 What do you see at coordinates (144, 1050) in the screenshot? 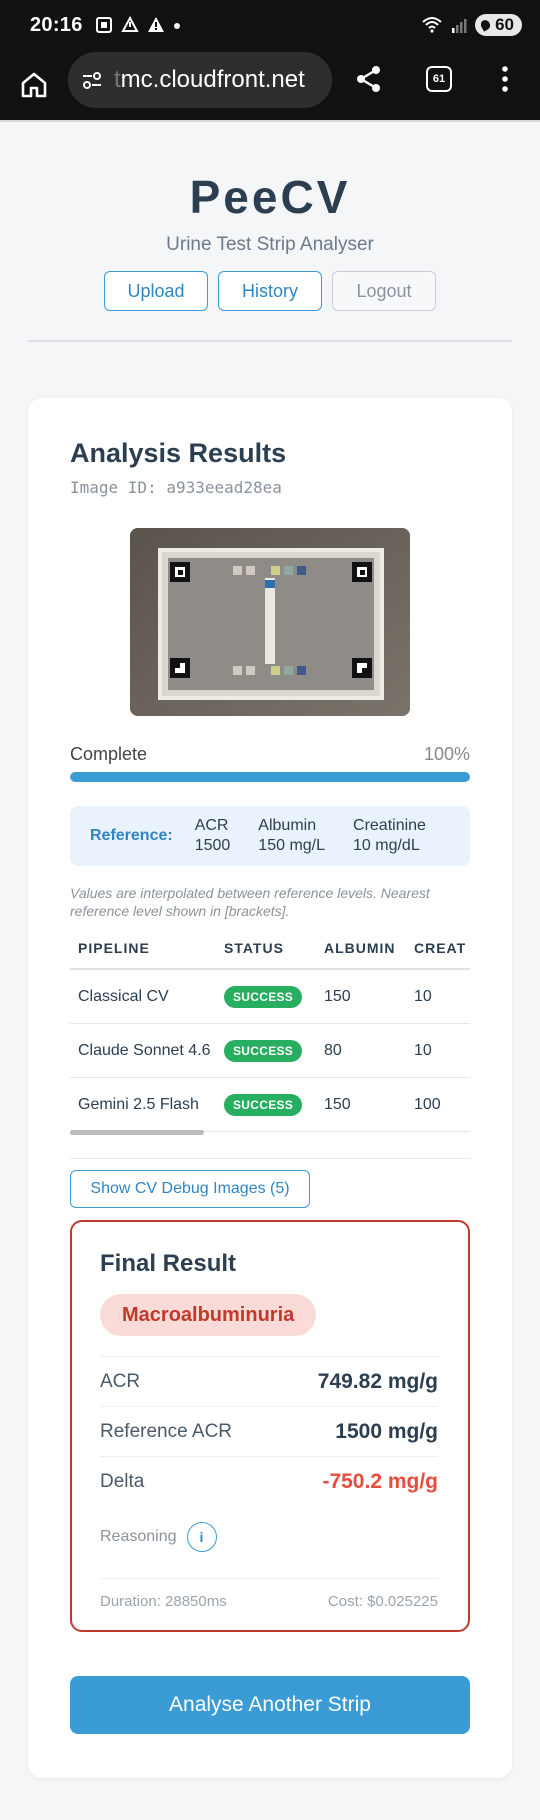
I see `pipeline-name: Claude Sonnet 4.6` at bounding box center [144, 1050].